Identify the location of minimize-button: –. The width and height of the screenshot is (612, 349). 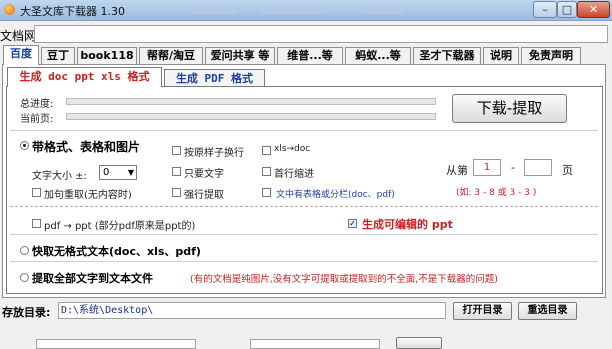
(545, 9).